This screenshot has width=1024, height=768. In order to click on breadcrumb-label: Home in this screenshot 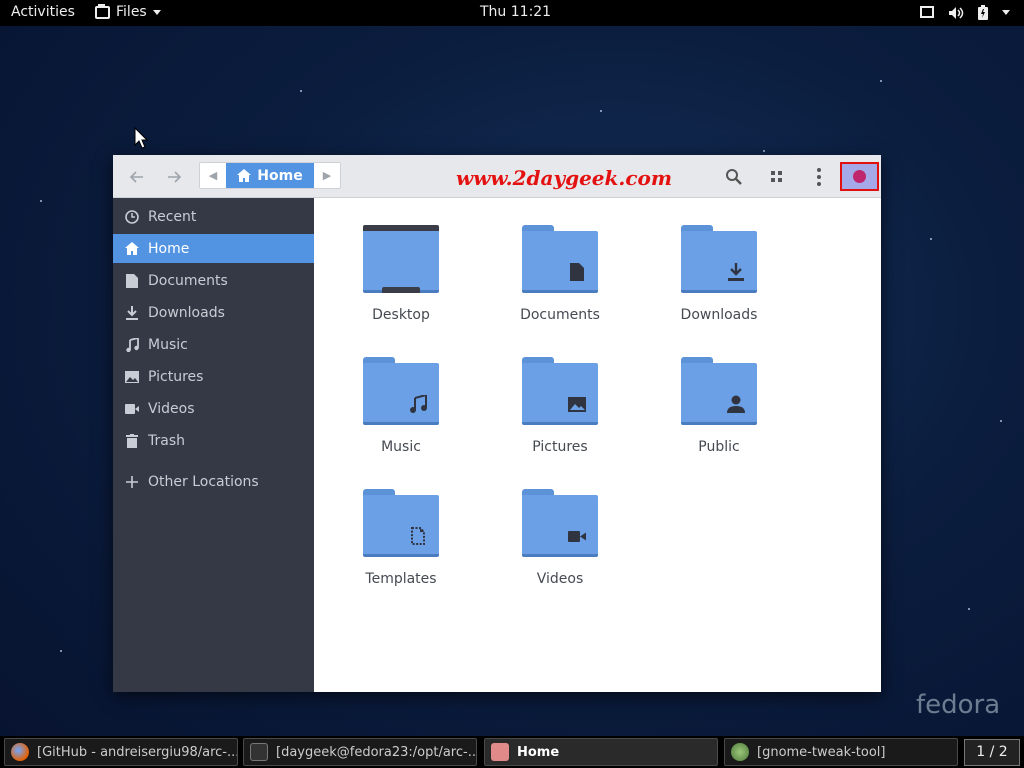, I will do `click(280, 175)`.